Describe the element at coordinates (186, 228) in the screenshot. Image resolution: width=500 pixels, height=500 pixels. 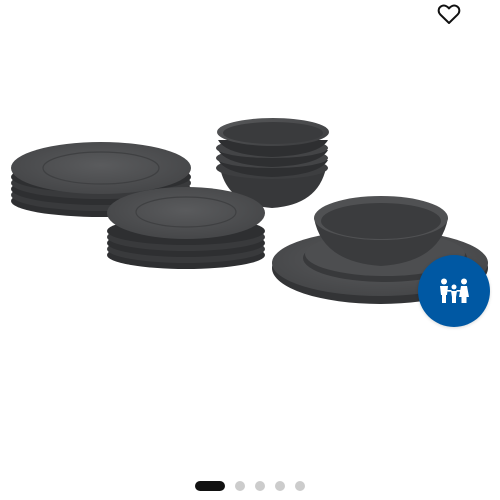
I see `side-plate-stack` at that location.